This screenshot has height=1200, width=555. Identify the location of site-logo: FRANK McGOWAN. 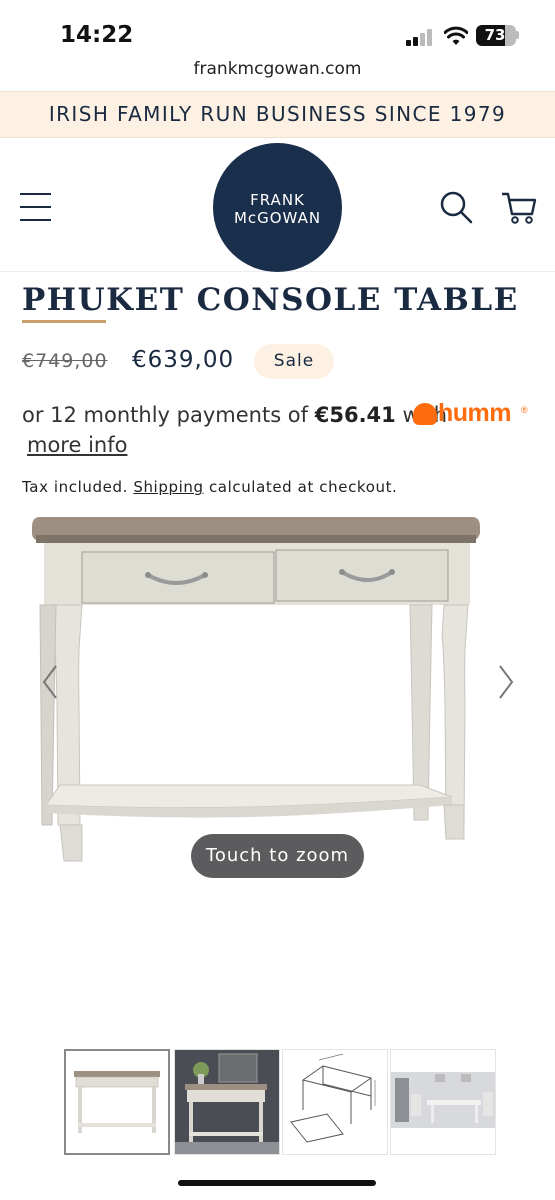
(277, 207).